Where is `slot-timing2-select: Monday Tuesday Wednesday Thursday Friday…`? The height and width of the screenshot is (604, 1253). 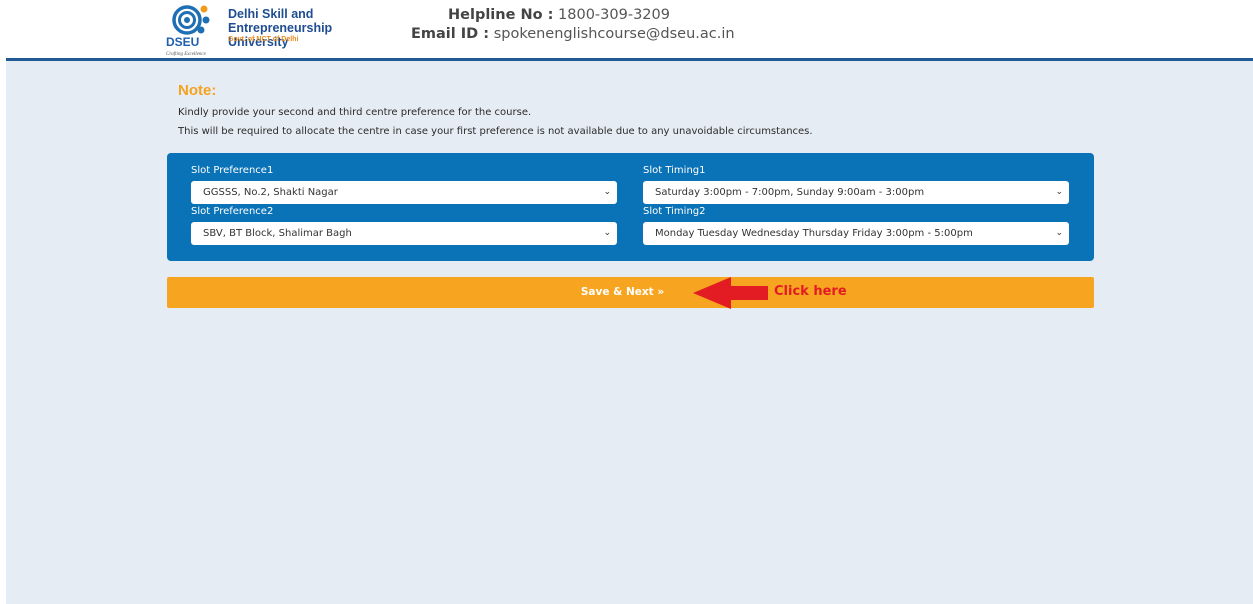
slot-timing2-select: Monday Tuesday Wednesday Thursday Friday… is located at coordinates (856, 233).